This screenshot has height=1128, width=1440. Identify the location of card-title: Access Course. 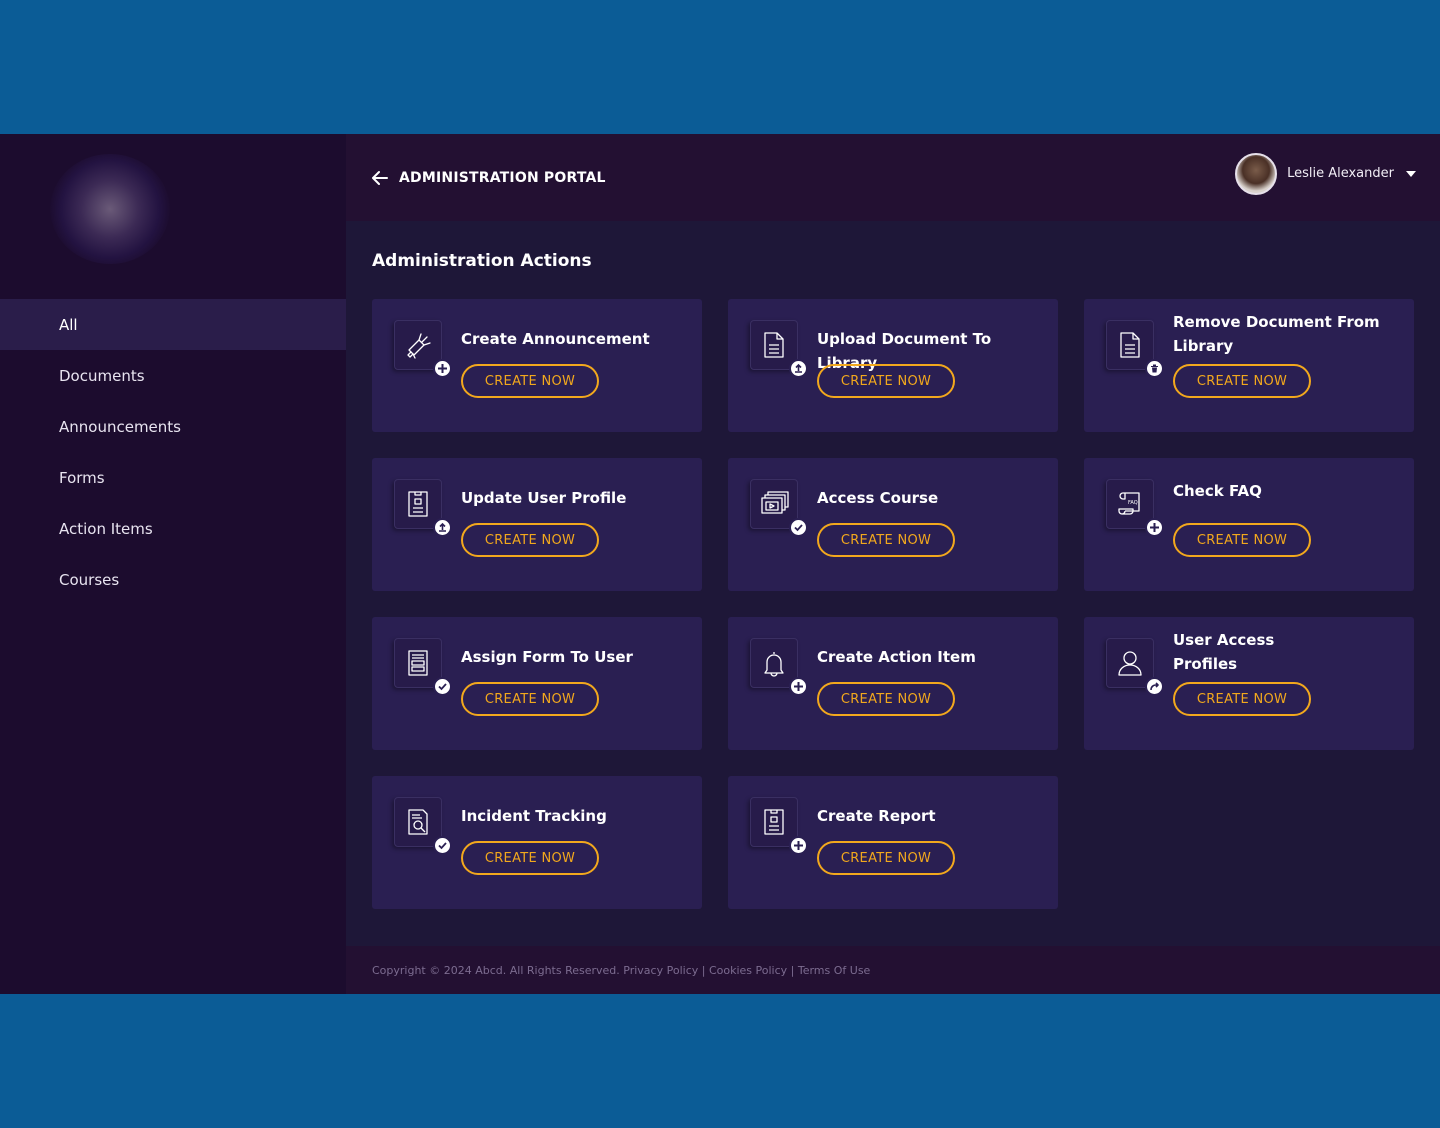
(878, 498).